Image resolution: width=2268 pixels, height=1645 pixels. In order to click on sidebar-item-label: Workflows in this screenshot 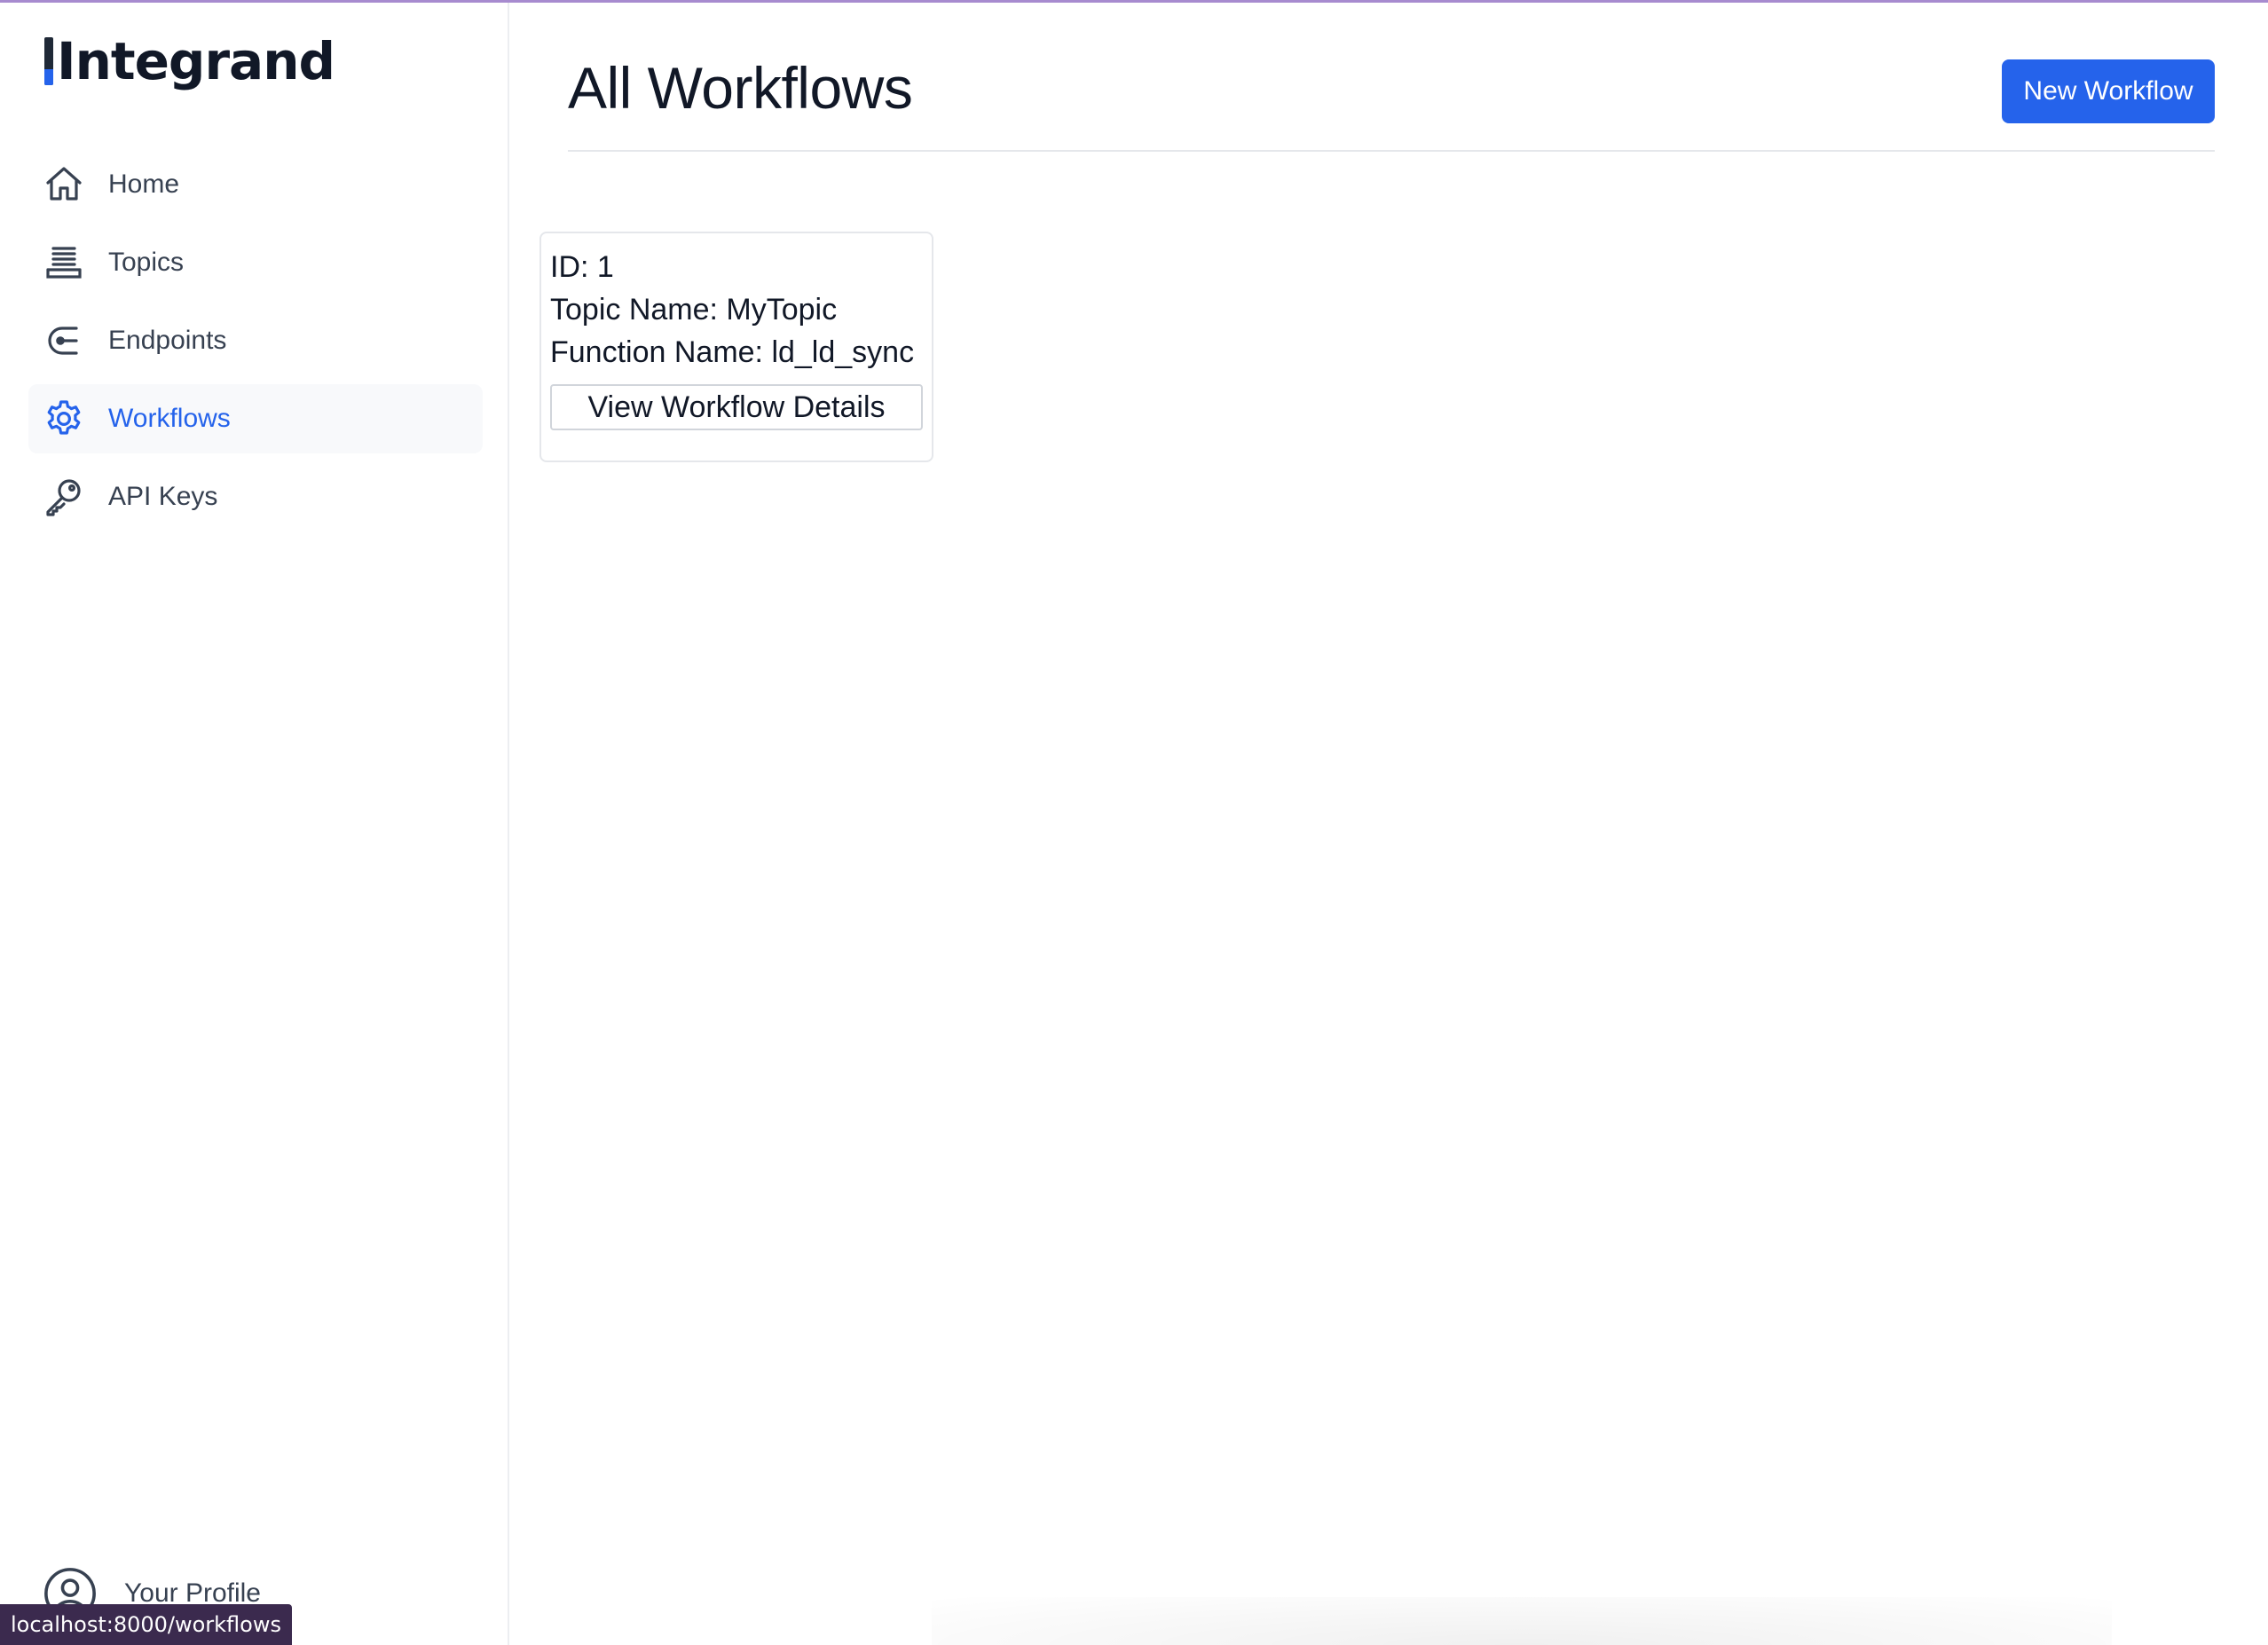, I will do `click(169, 418)`.